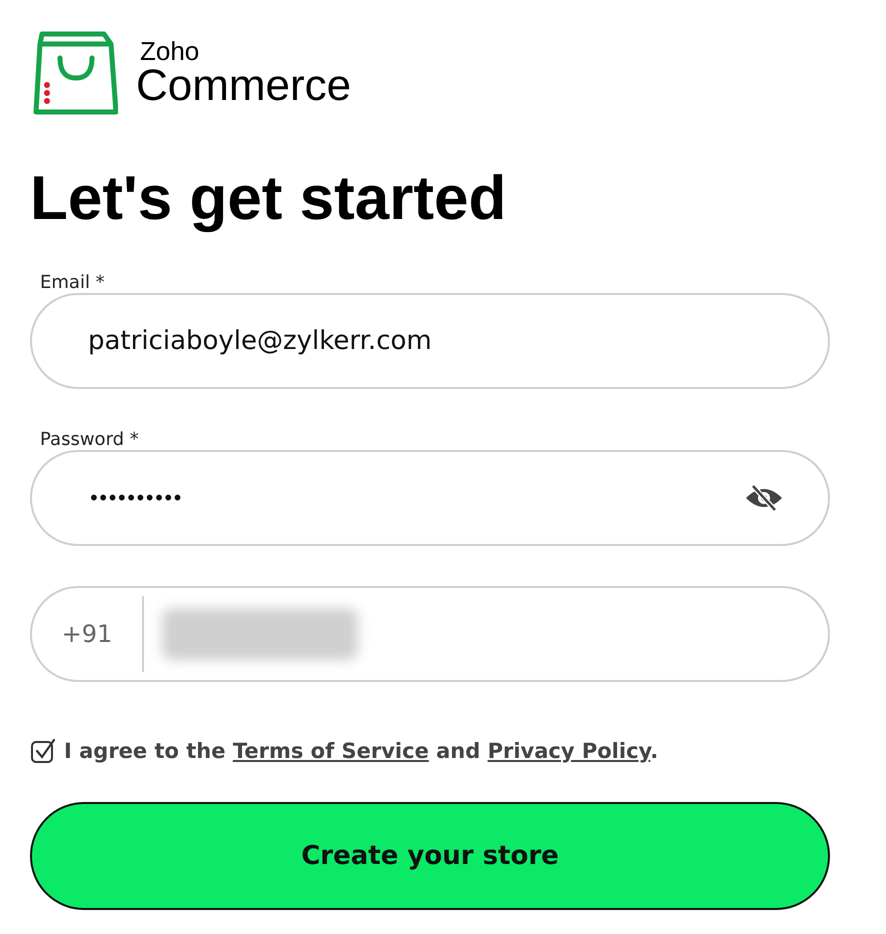 This screenshot has width=886, height=934. What do you see at coordinates (764, 498) in the screenshot?
I see `eye-slash-icon` at bounding box center [764, 498].